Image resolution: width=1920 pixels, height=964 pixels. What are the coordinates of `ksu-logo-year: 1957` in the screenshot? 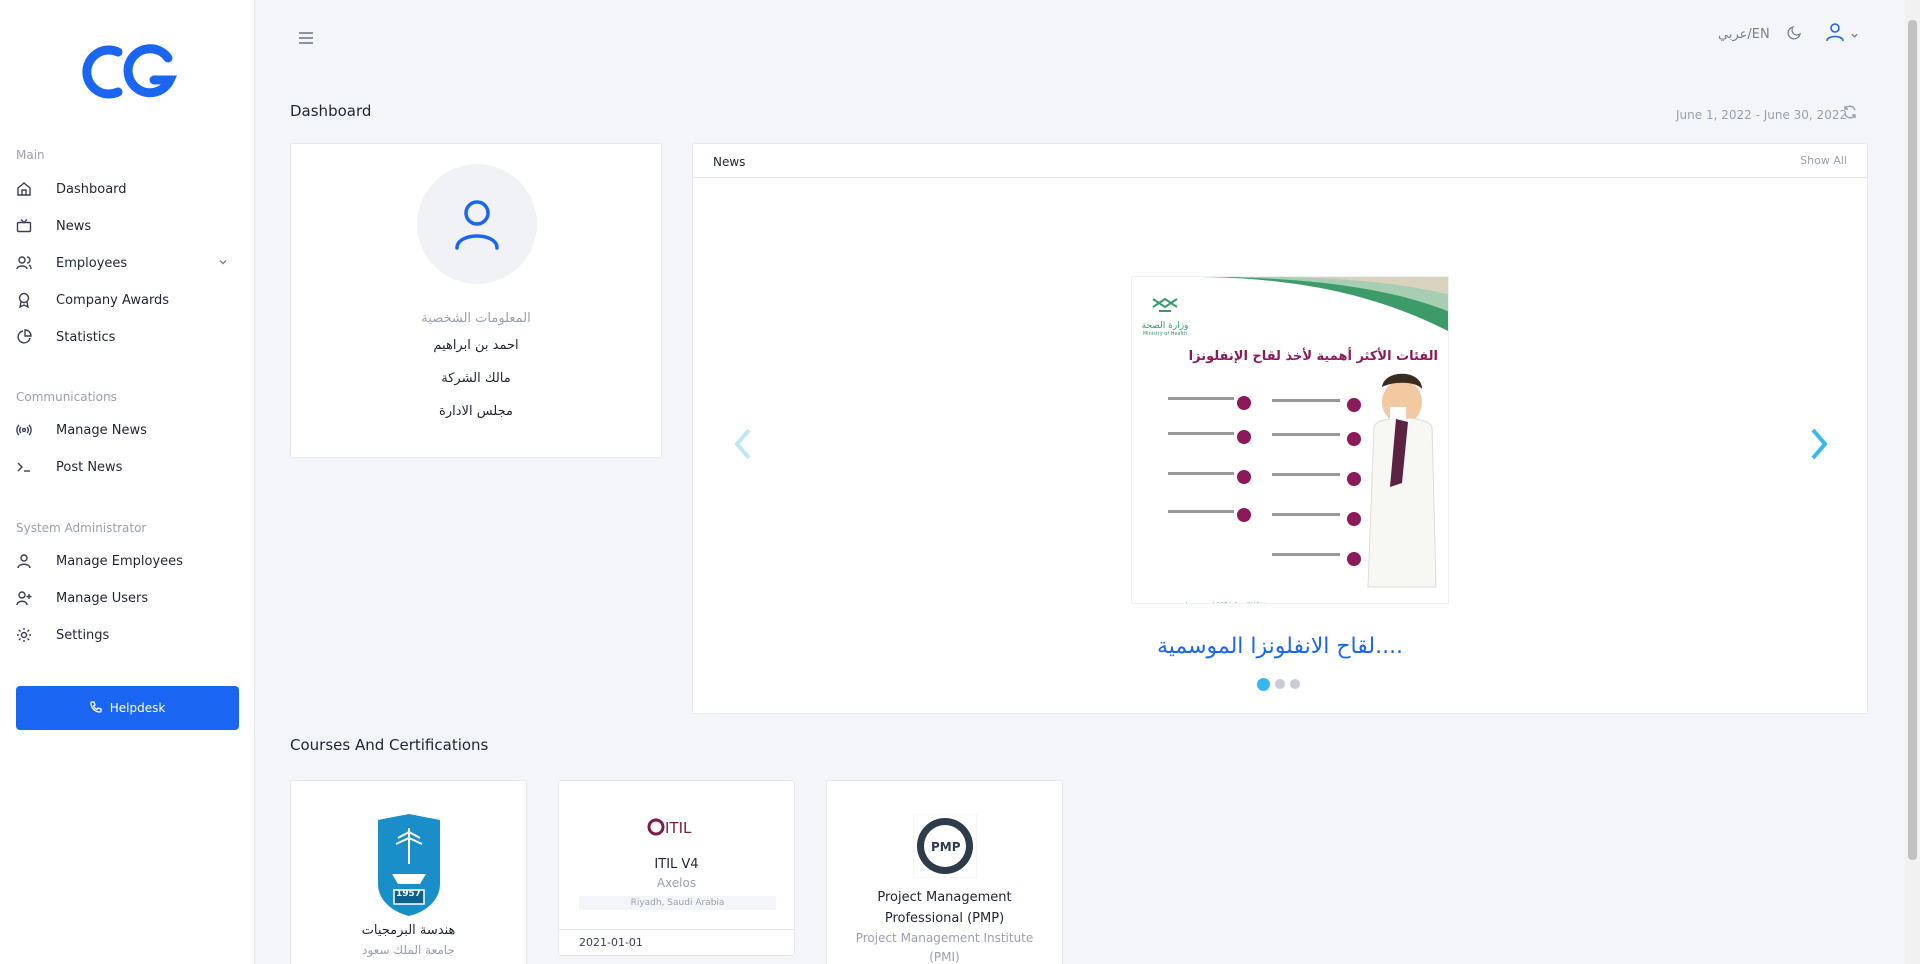 It's located at (408, 894).